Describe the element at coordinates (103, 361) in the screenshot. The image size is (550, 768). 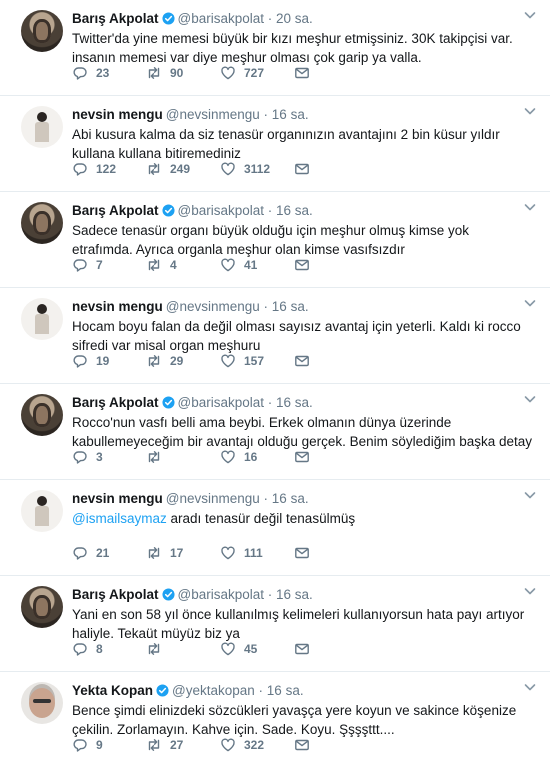
I see `reply-count: 19` at that location.